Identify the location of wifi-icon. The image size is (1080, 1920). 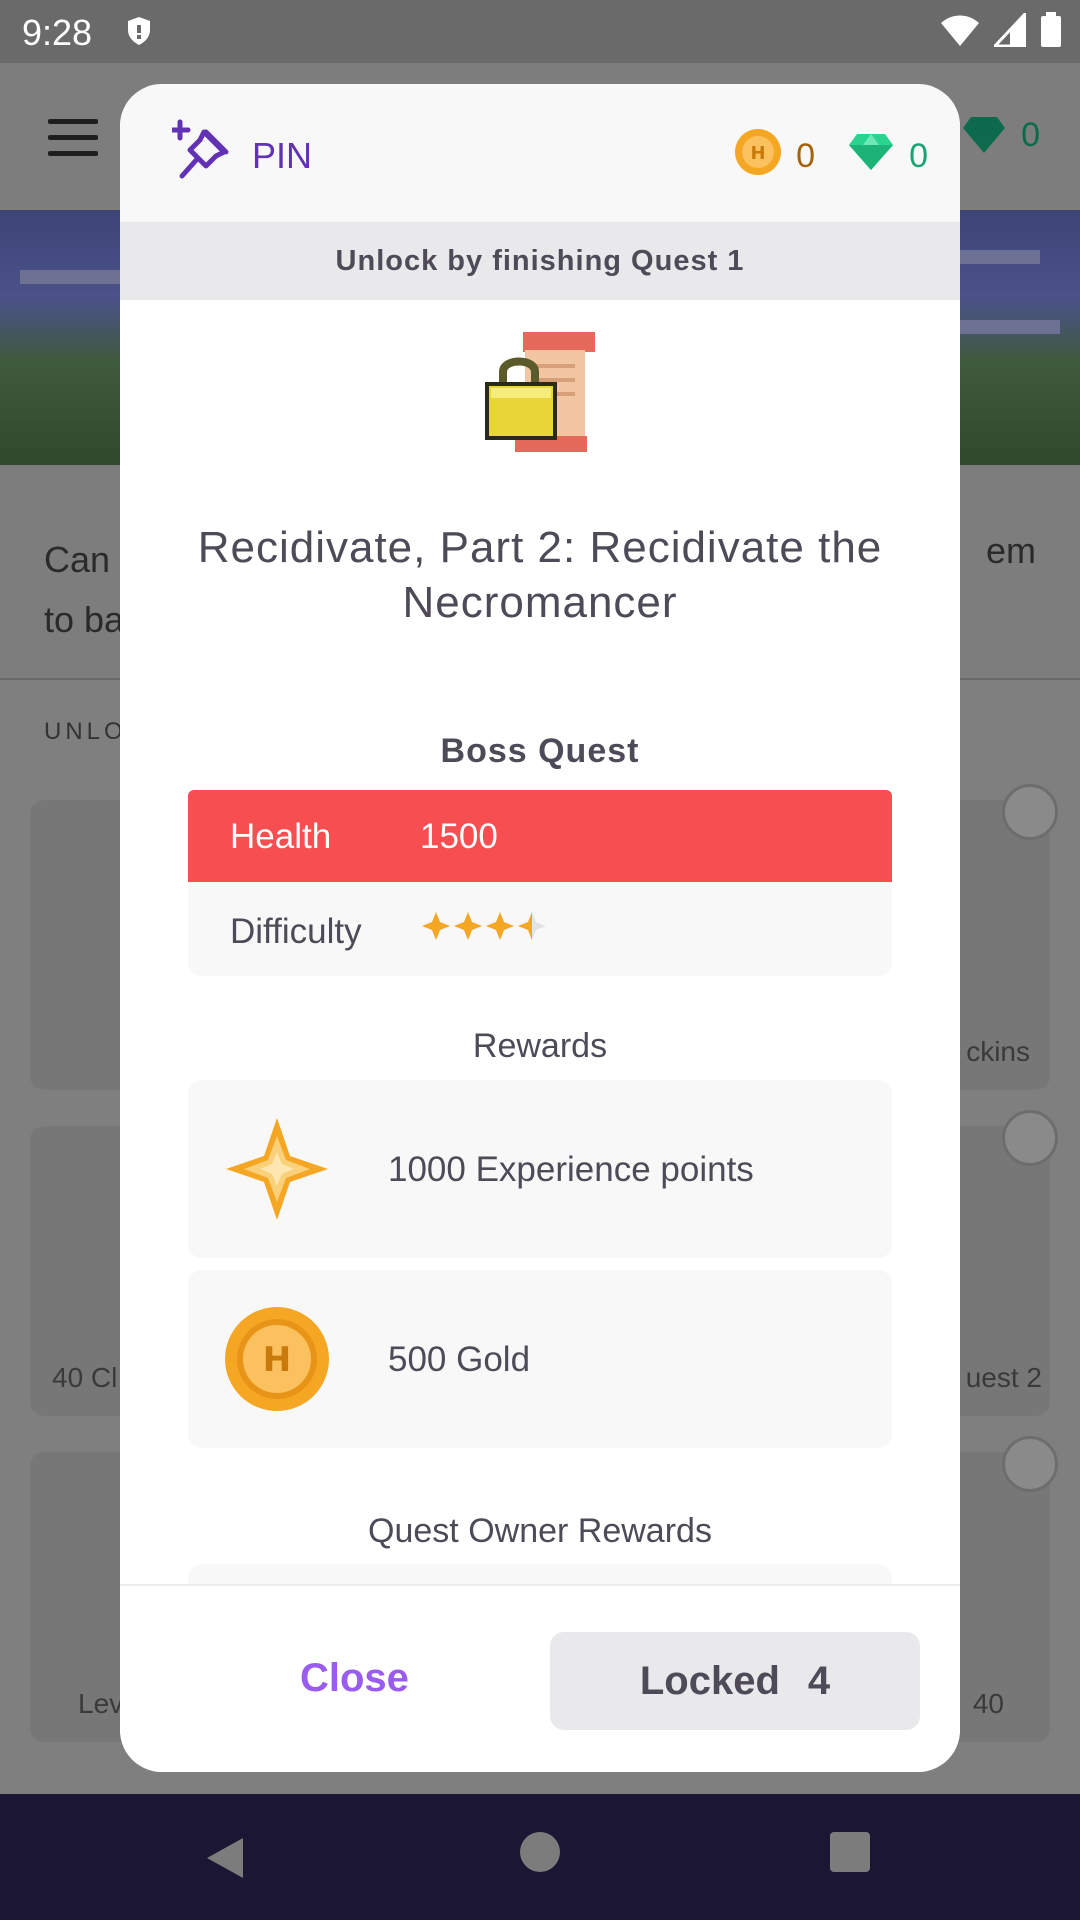
(960, 32).